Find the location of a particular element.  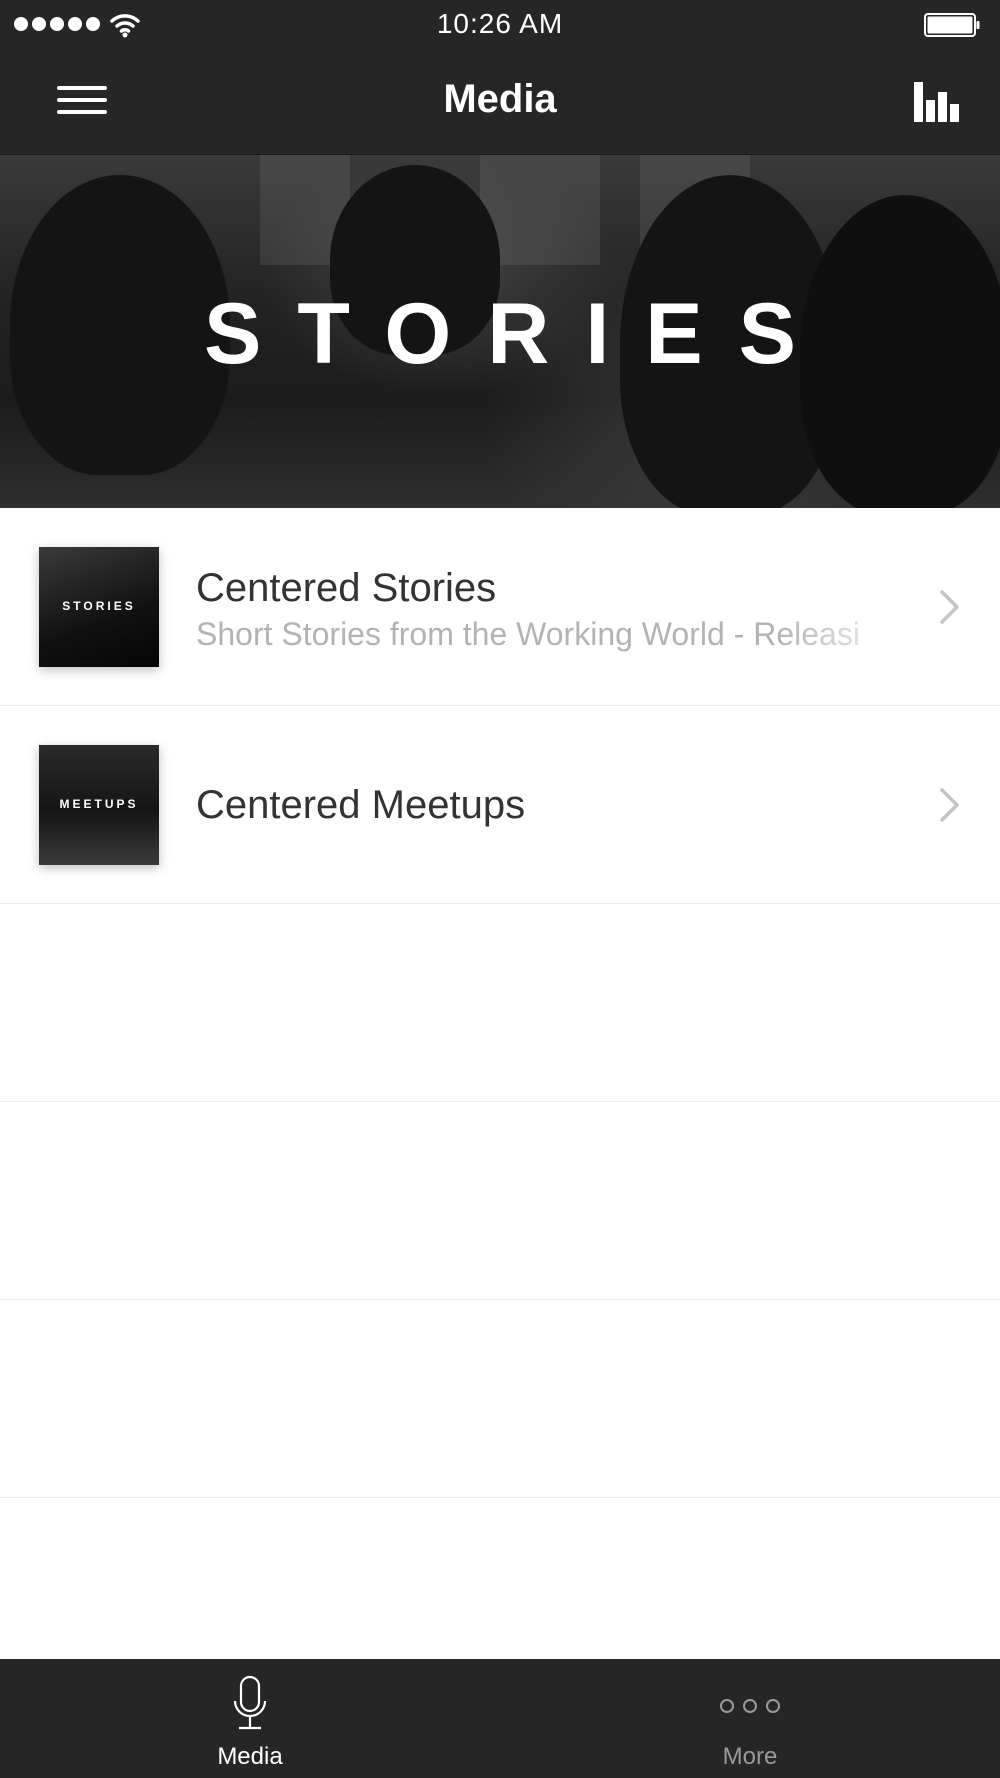

channel-thumbnail: MEETUPS is located at coordinates (99, 805).